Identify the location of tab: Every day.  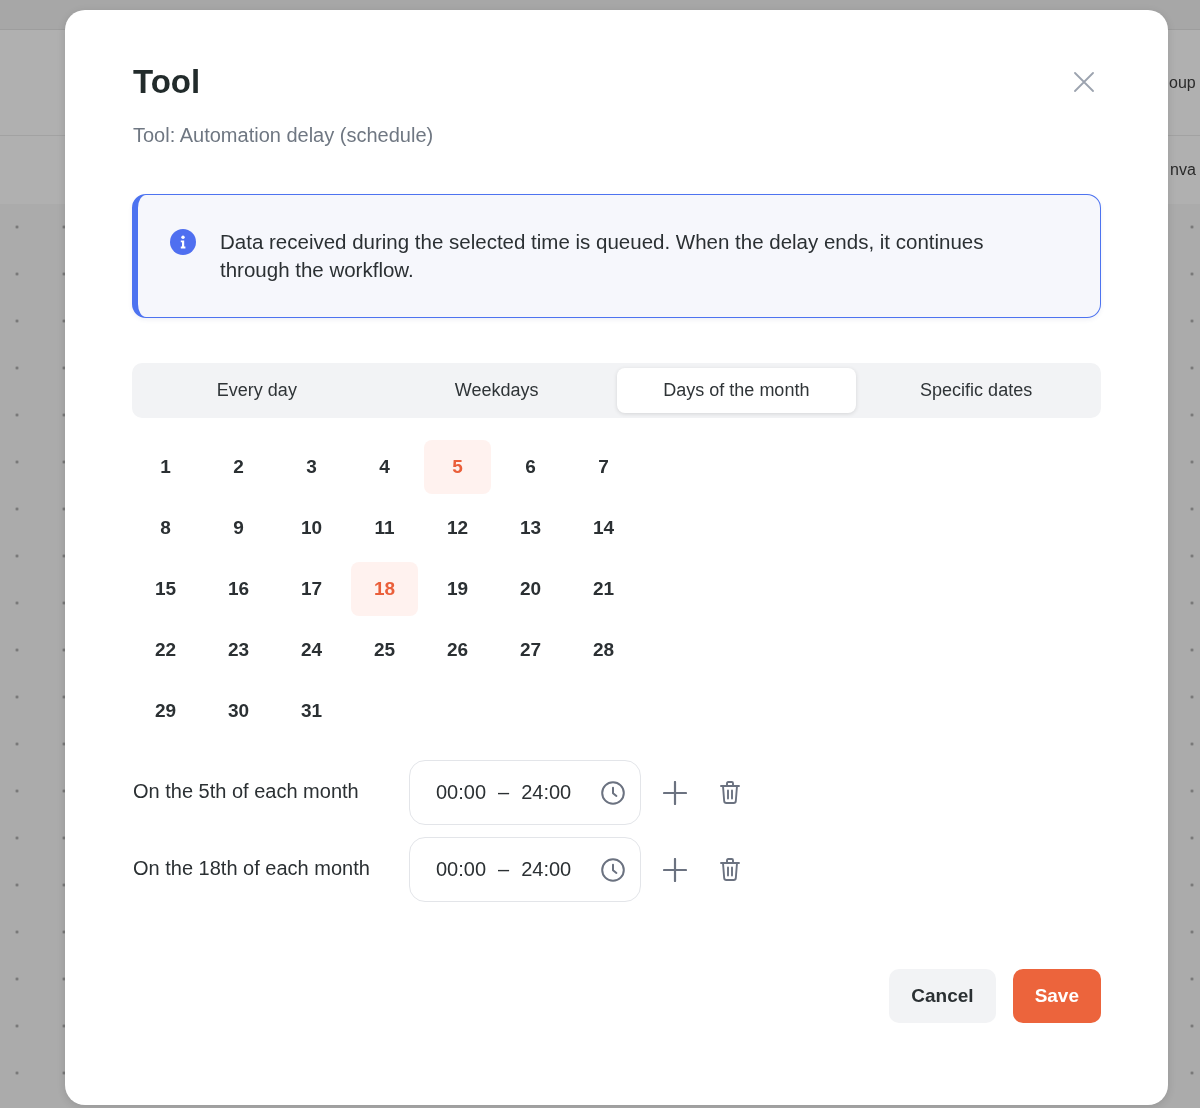
(257, 390).